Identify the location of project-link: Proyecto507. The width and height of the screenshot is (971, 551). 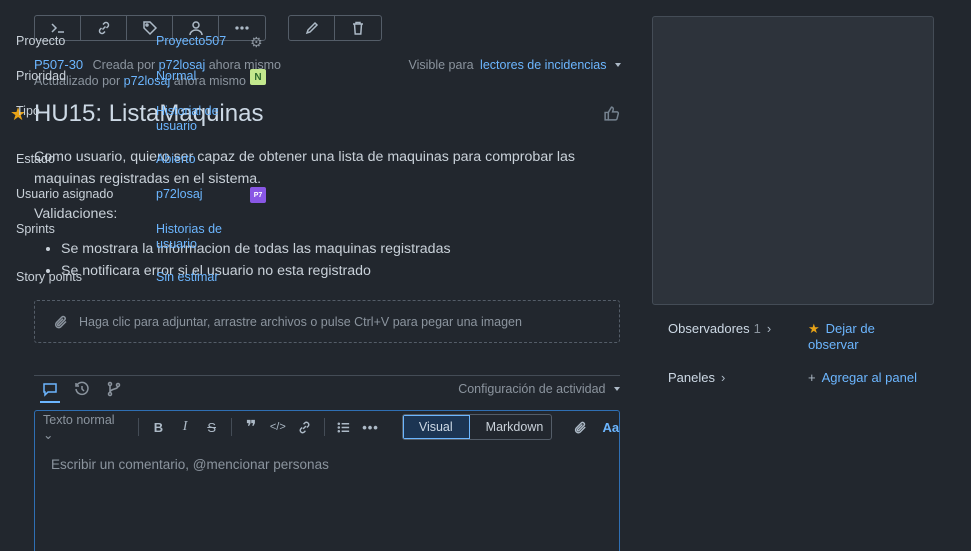
(197, 41).